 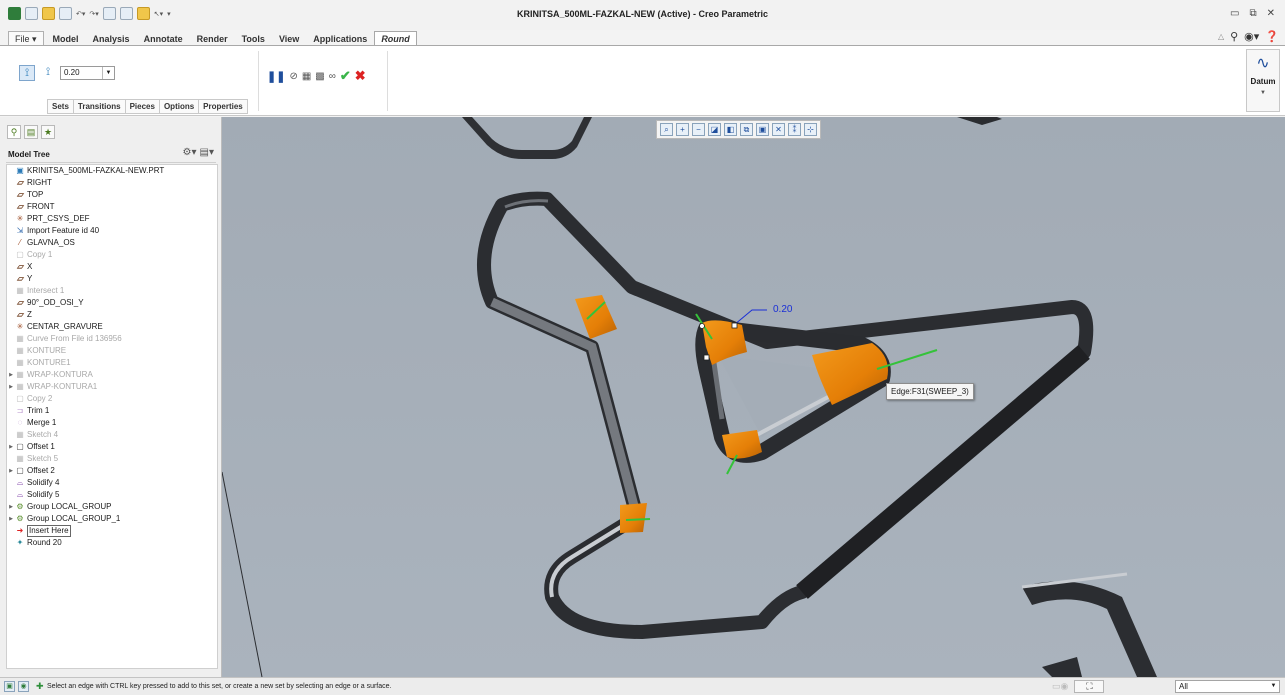 What do you see at coordinates (810, 129) in the screenshot?
I see `spin-center-icon: ⊹` at bounding box center [810, 129].